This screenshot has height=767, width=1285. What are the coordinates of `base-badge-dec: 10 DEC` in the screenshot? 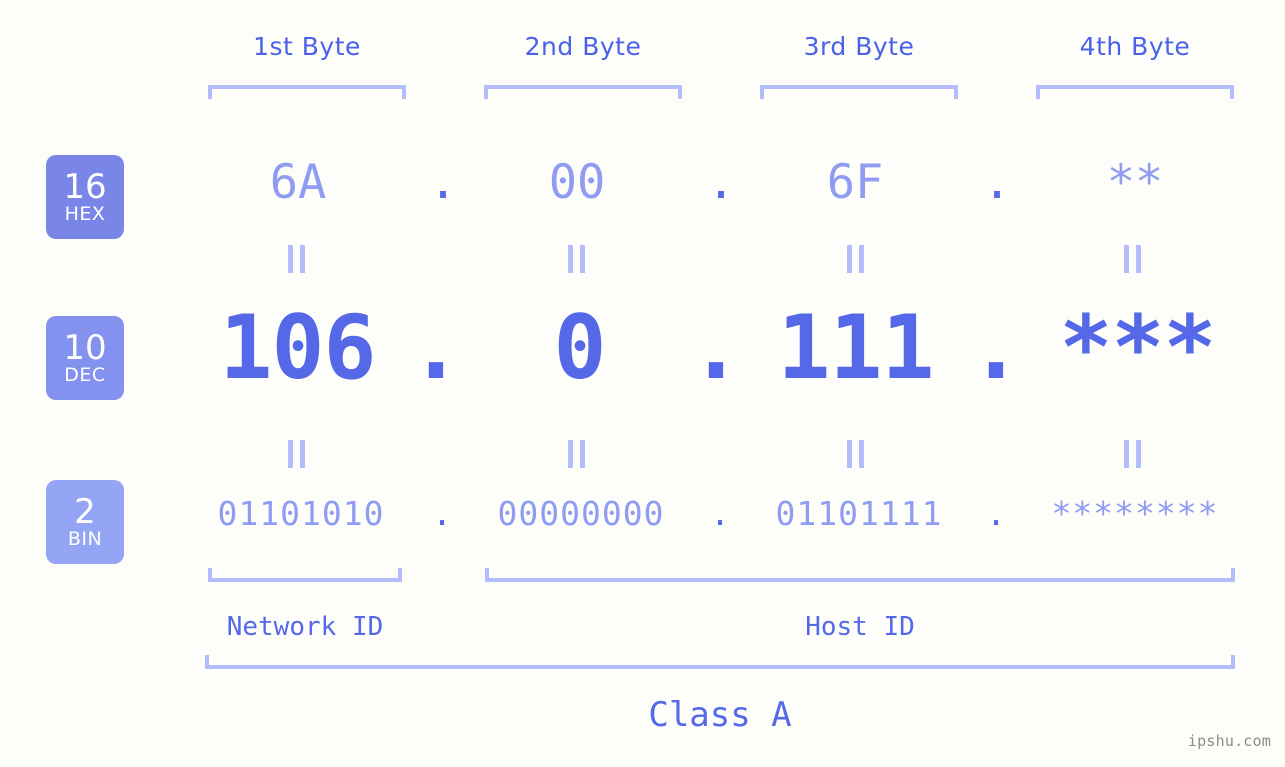 It's located at (85, 358).